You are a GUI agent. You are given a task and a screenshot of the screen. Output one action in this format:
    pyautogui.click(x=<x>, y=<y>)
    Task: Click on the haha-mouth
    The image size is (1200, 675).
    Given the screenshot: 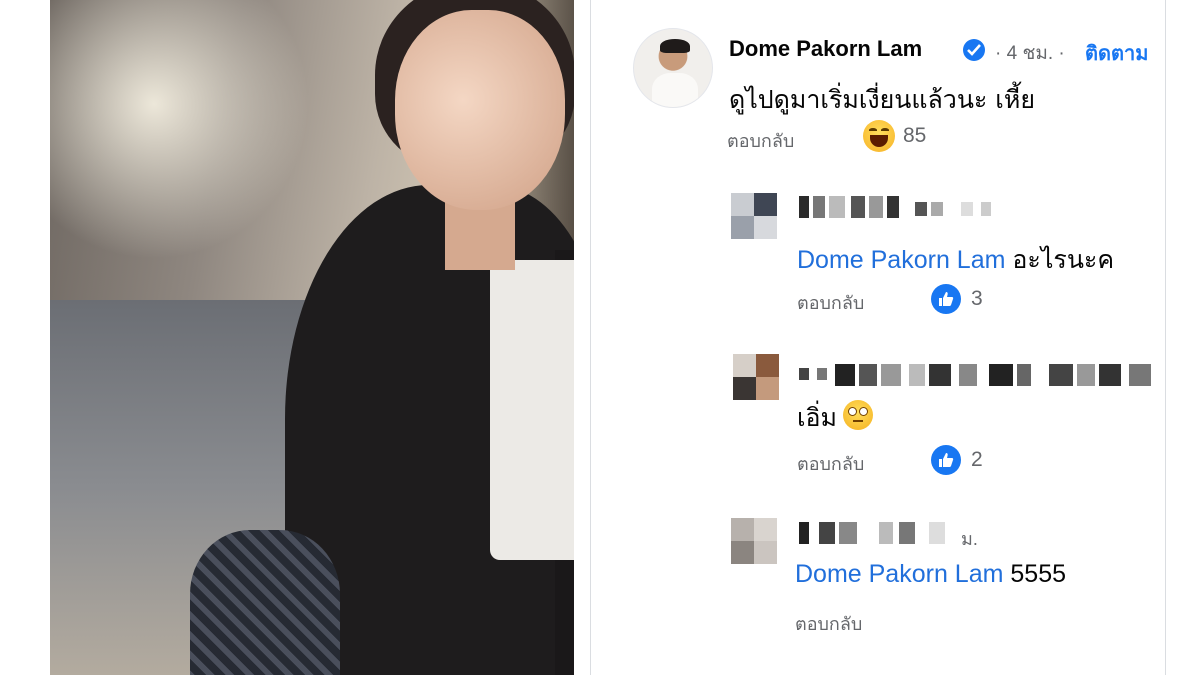 What is the action you would take?
    pyautogui.click(x=879, y=141)
    